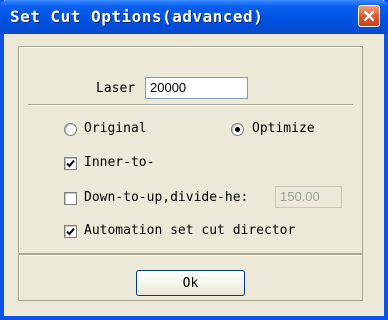 The width and height of the screenshot is (388, 320). I want to click on automation-label: Automation set cut director, so click(189, 230).